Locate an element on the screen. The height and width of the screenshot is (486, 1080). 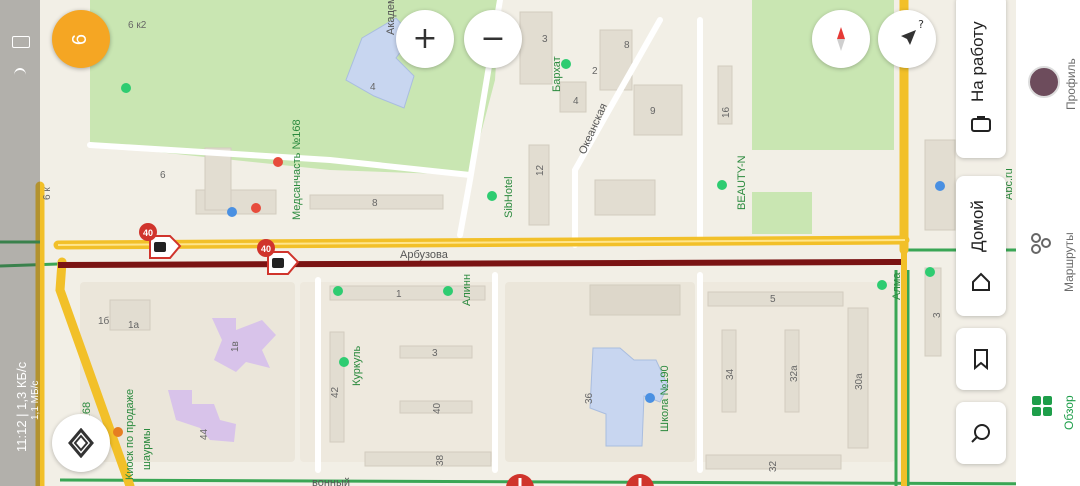
nav-profile-label: Профиль is located at coordinates (1071, 84).